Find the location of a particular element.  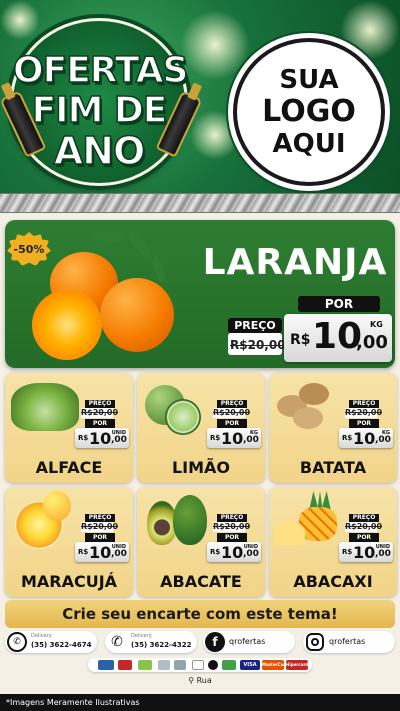

lime-slice-image is located at coordinates (183, 417).